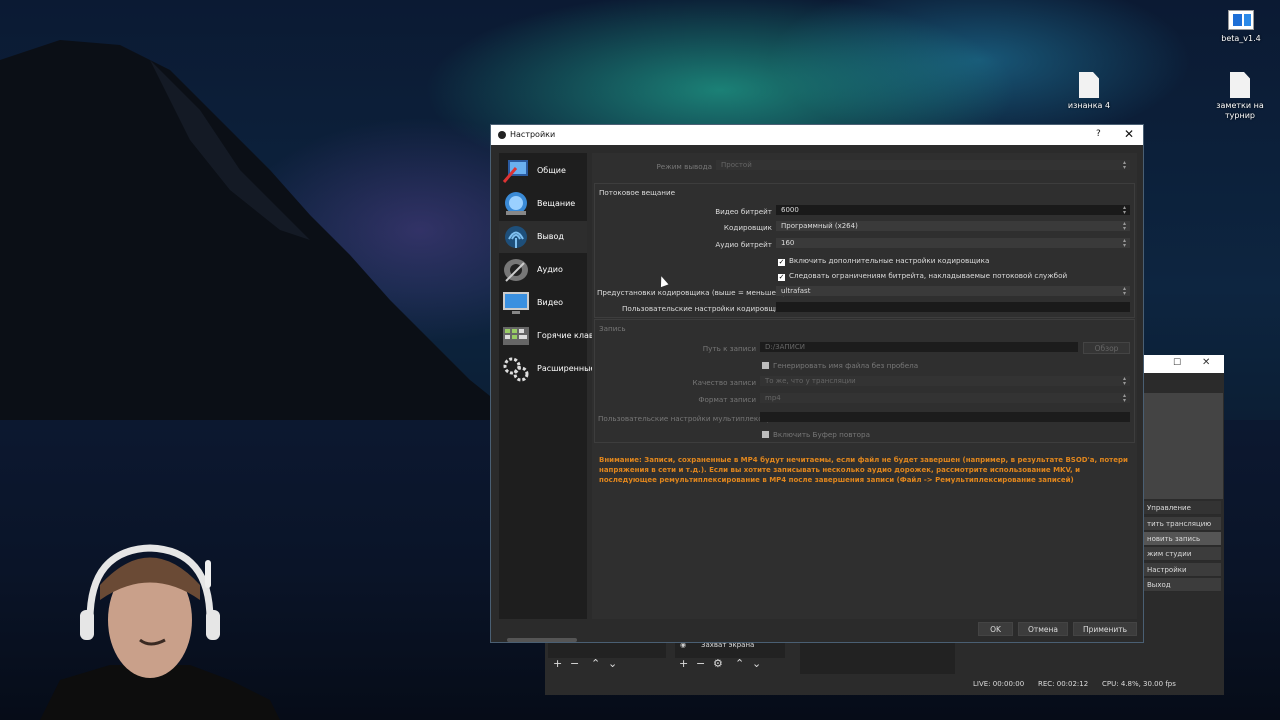 The height and width of the screenshot is (720, 1280). What do you see at coordinates (817, 135) in the screenshot?
I see `dialog-titlebar: Настройки ? ✕` at bounding box center [817, 135].